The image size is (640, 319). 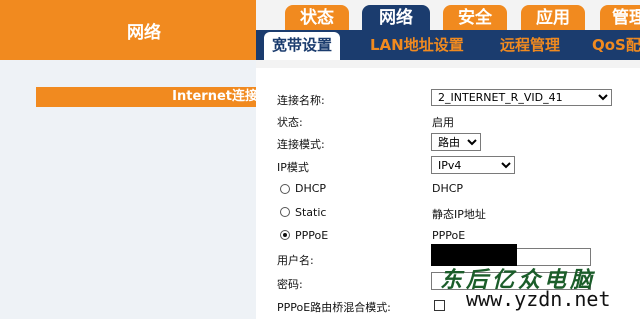 What do you see at coordinates (473, 165) in the screenshot?
I see `ip-mode-select: IPv4` at bounding box center [473, 165].